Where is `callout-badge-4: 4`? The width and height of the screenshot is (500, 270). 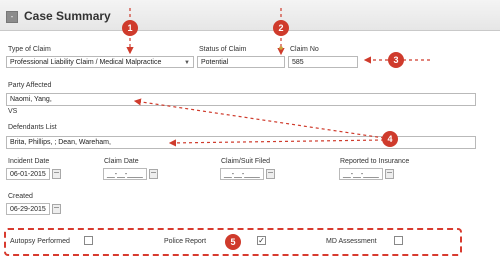 callout-badge-4: 4 is located at coordinates (390, 139).